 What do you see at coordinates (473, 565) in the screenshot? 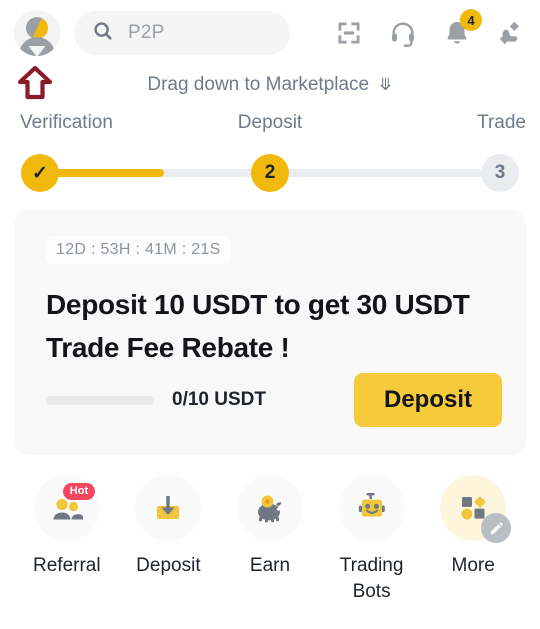
I see `quick-action-more-label: More` at bounding box center [473, 565].